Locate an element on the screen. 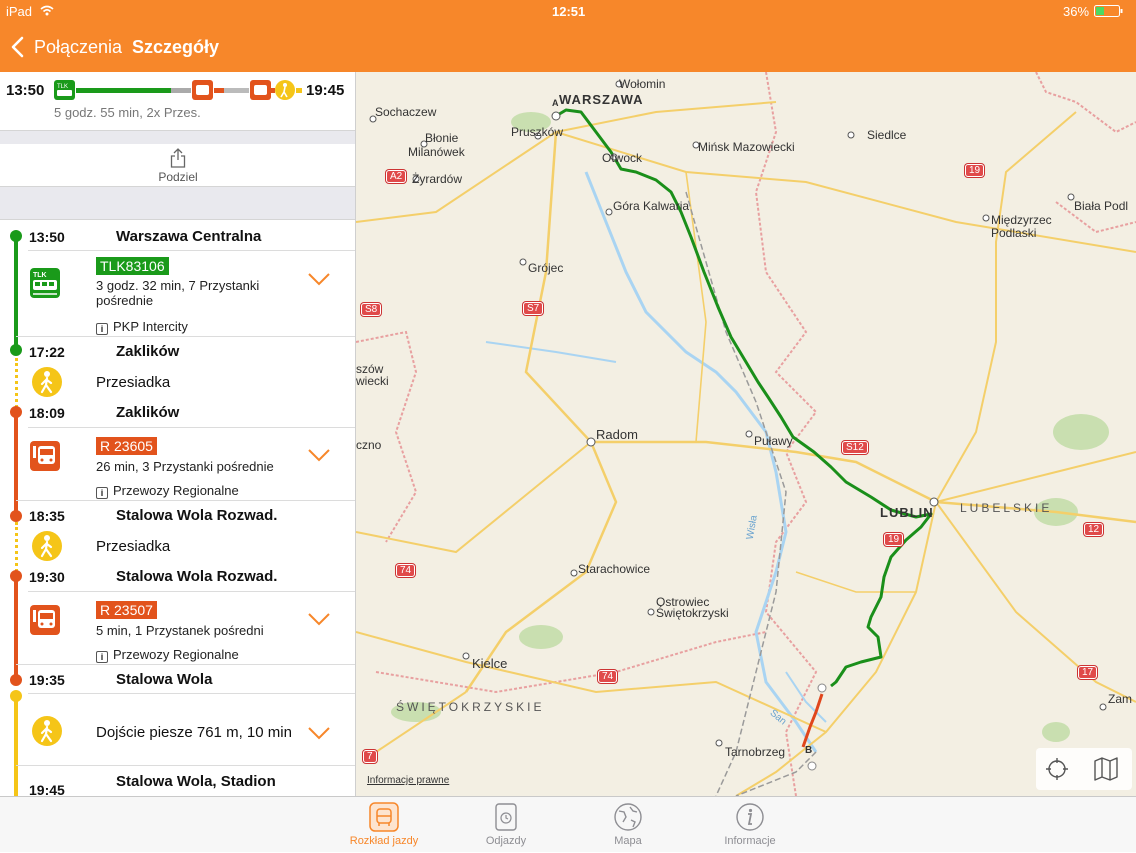 The height and width of the screenshot is (853, 1136). share-label: Podziel is located at coordinates (178, 177).